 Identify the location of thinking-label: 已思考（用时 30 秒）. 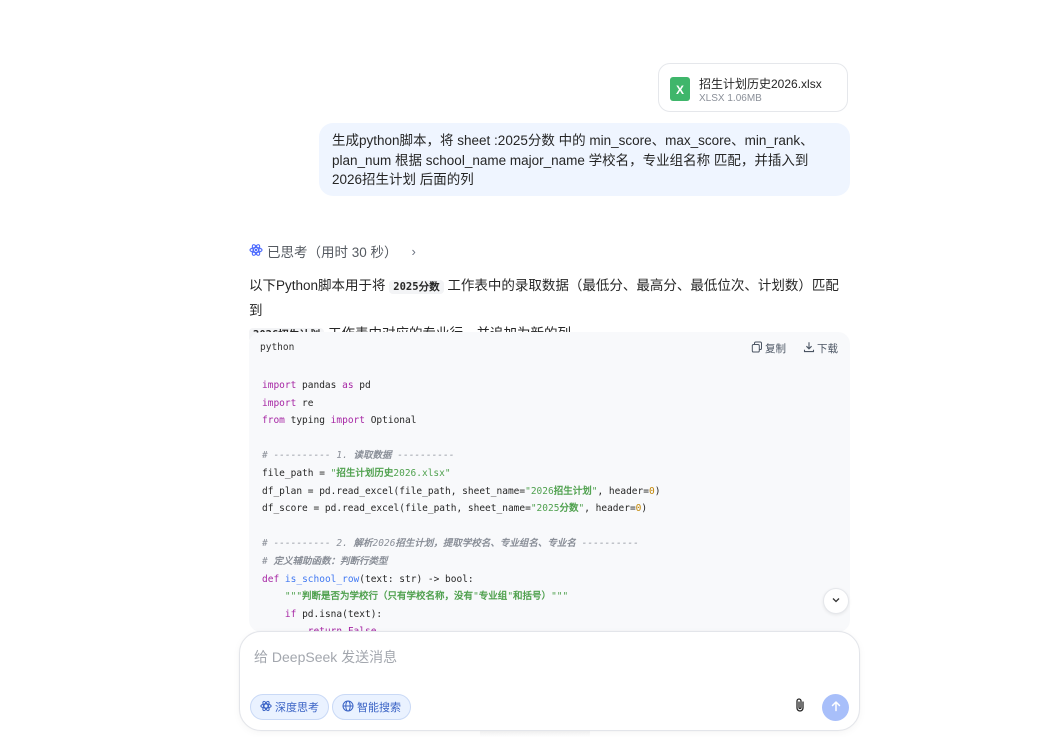
(332, 252).